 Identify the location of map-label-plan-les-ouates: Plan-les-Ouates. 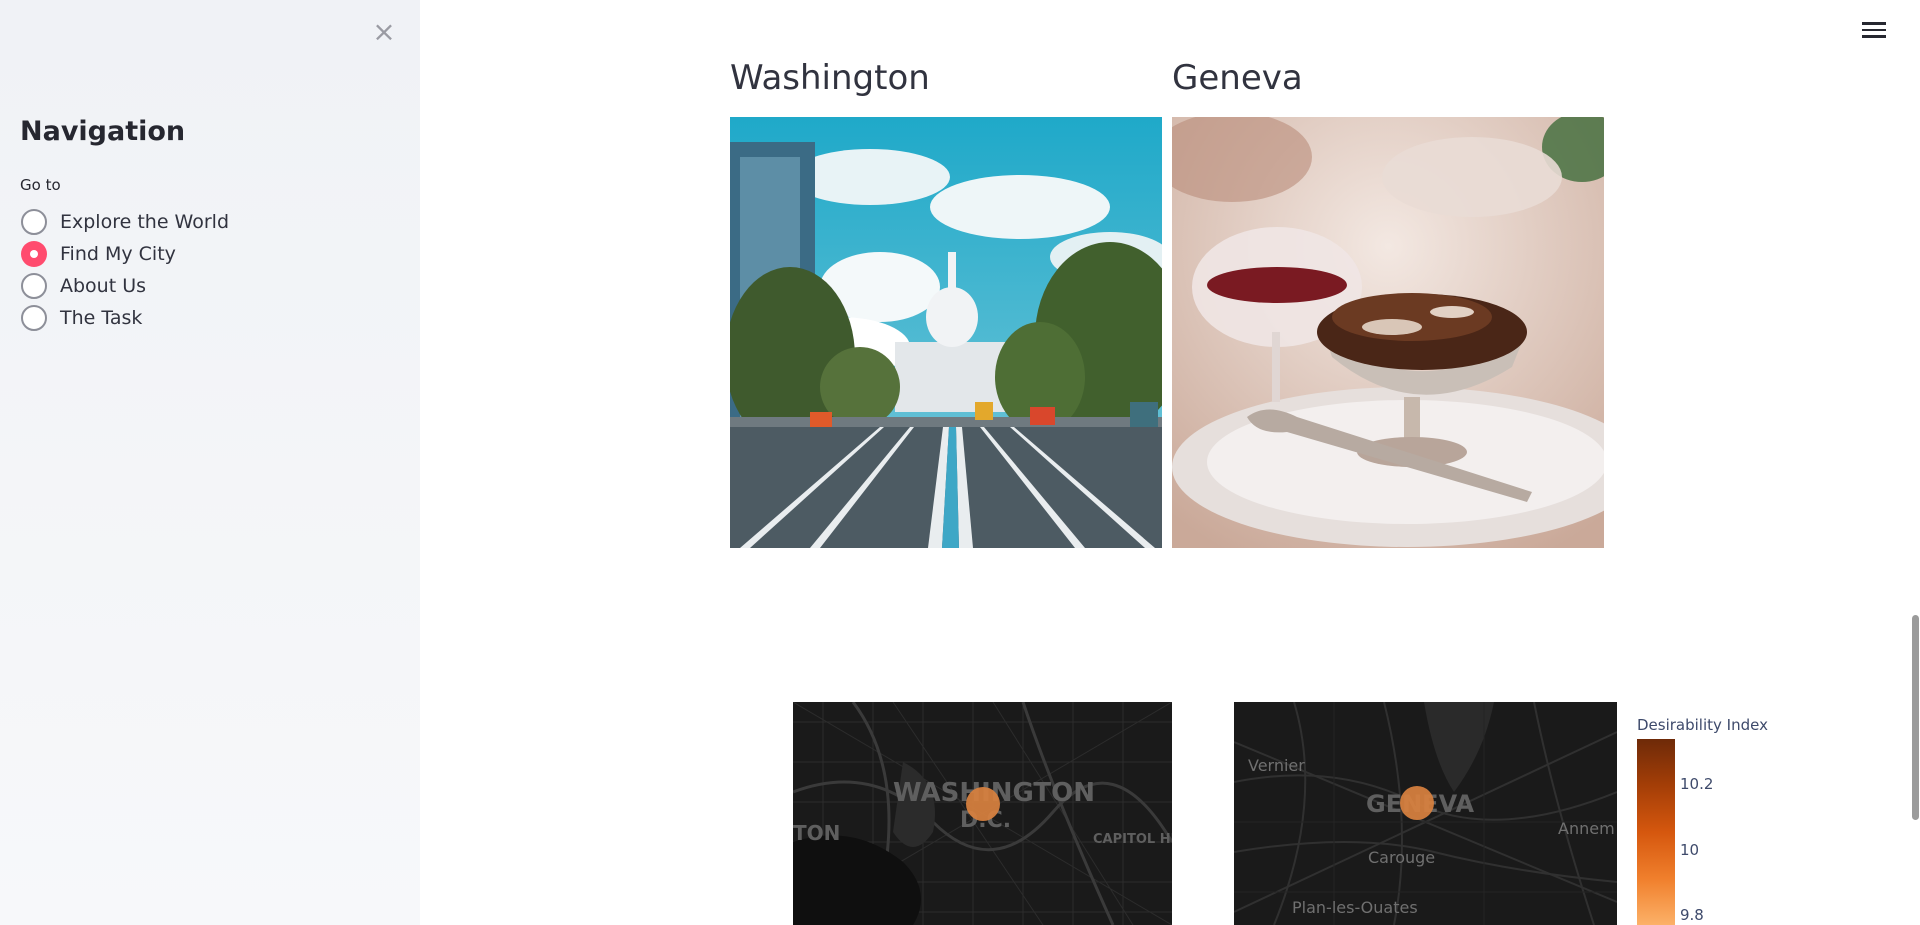
(1355, 907).